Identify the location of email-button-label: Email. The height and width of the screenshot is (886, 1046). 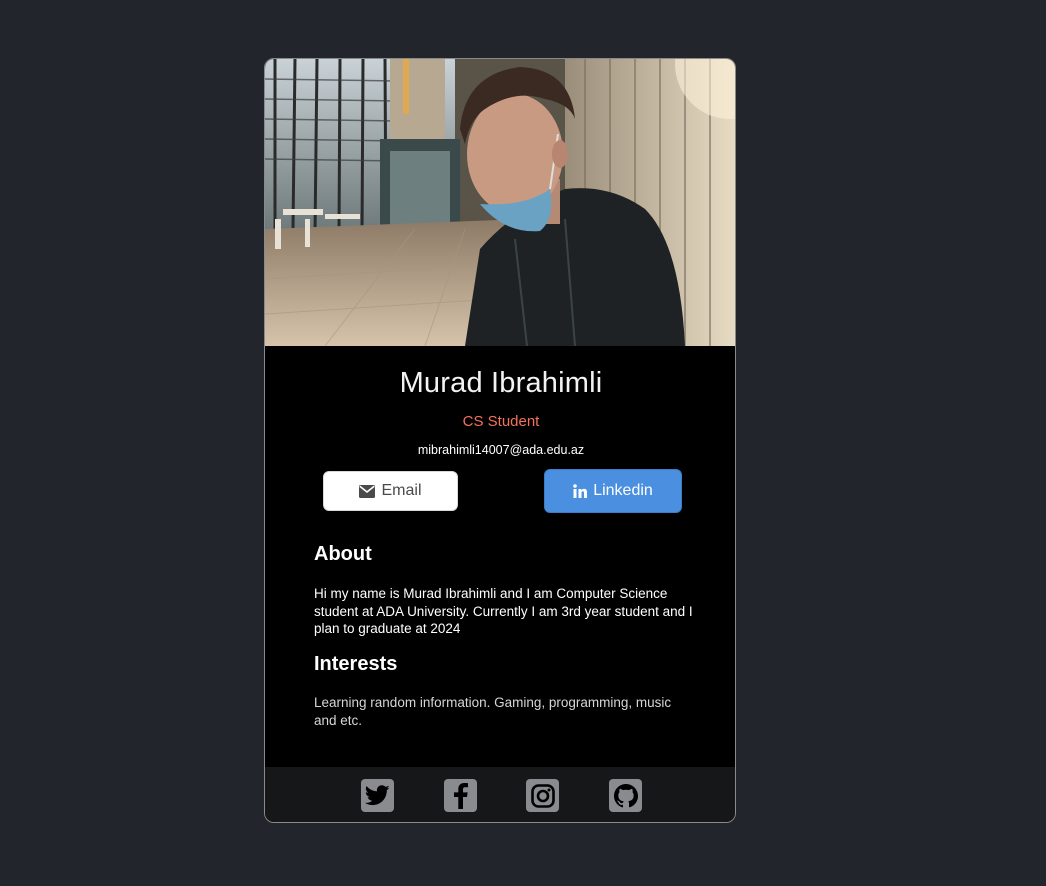
(401, 490).